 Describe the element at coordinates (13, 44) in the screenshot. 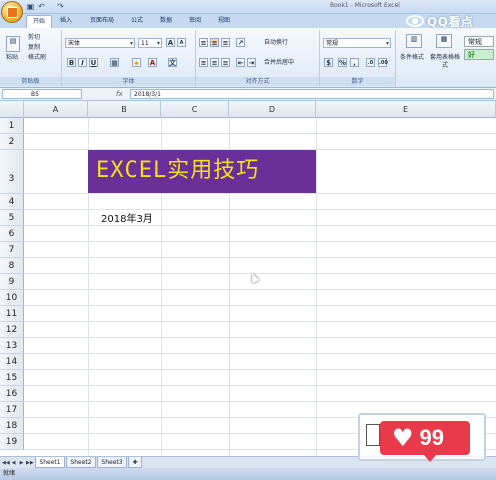

I see `paste-icon: ▤` at that location.